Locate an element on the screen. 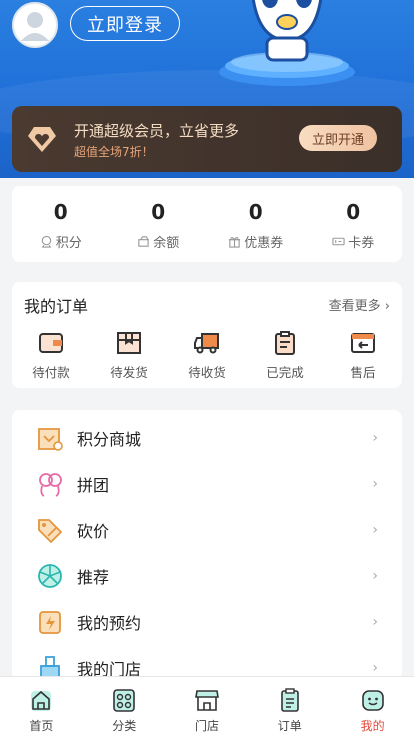  order-status-label: 待付款 is located at coordinates (51, 372).